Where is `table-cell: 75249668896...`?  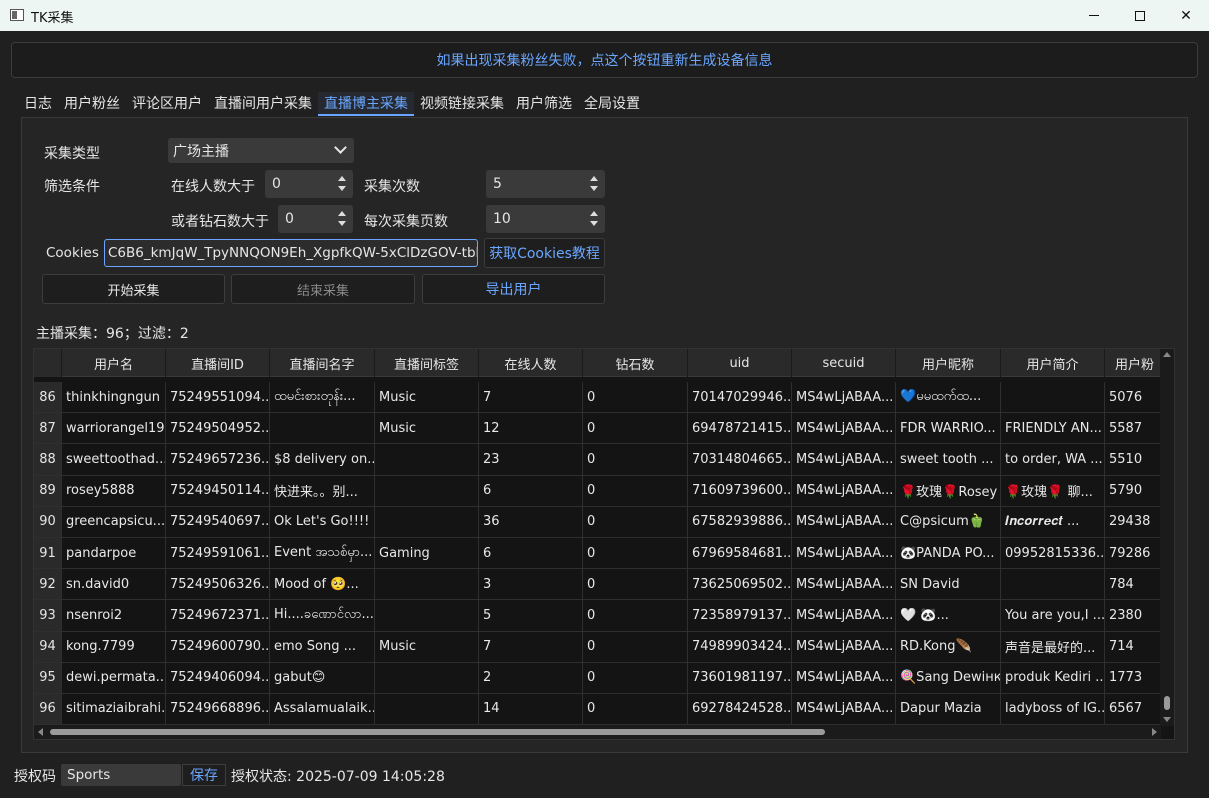 table-cell: 75249668896... is located at coordinates (218, 709).